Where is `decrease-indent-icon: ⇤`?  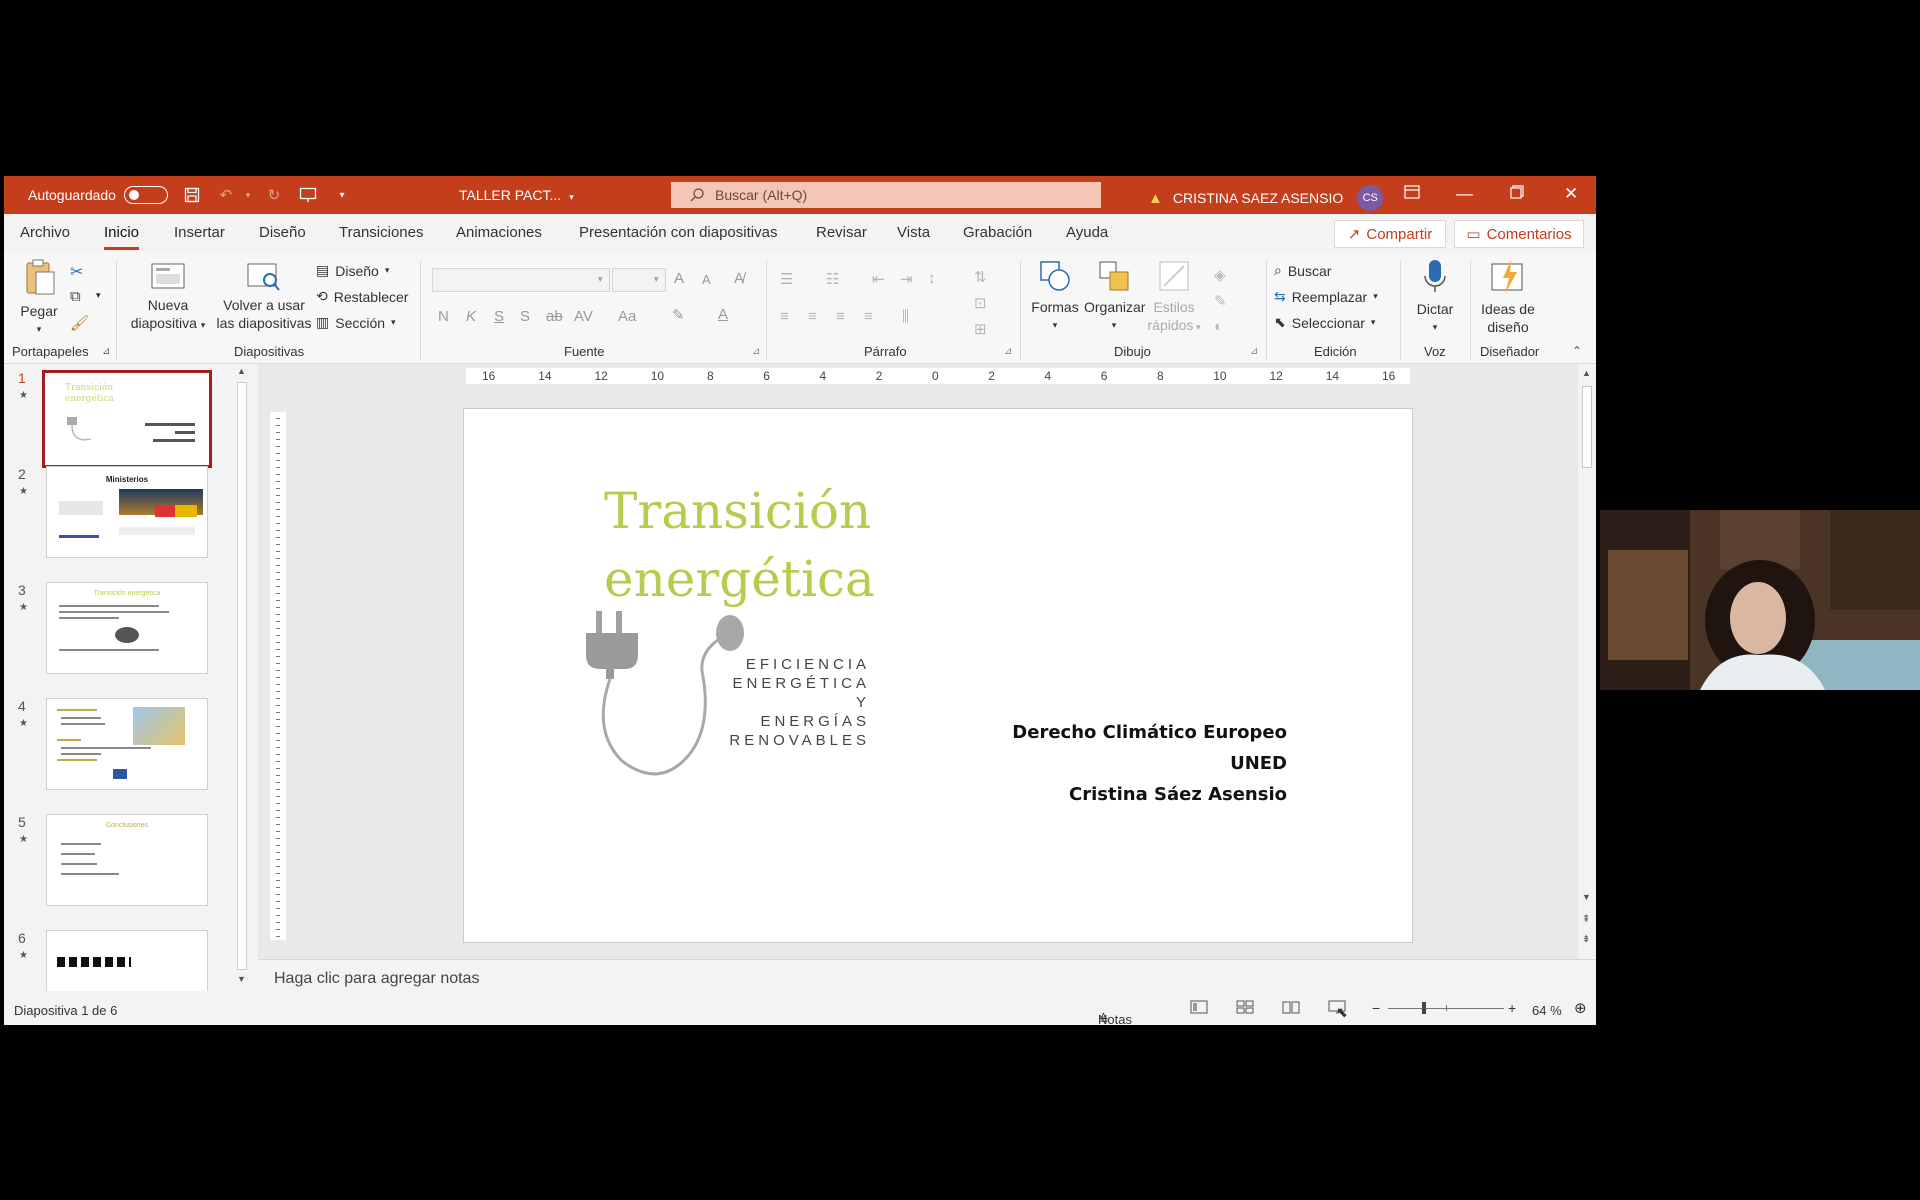
decrease-indent-icon: ⇤ is located at coordinates (878, 279).